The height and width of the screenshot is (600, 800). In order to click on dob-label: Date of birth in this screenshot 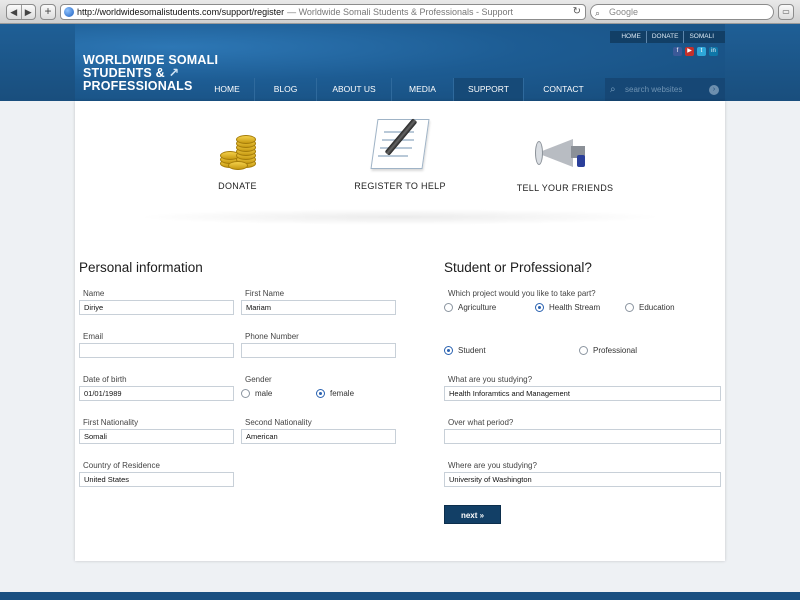, I will do `click(105, 379)`.